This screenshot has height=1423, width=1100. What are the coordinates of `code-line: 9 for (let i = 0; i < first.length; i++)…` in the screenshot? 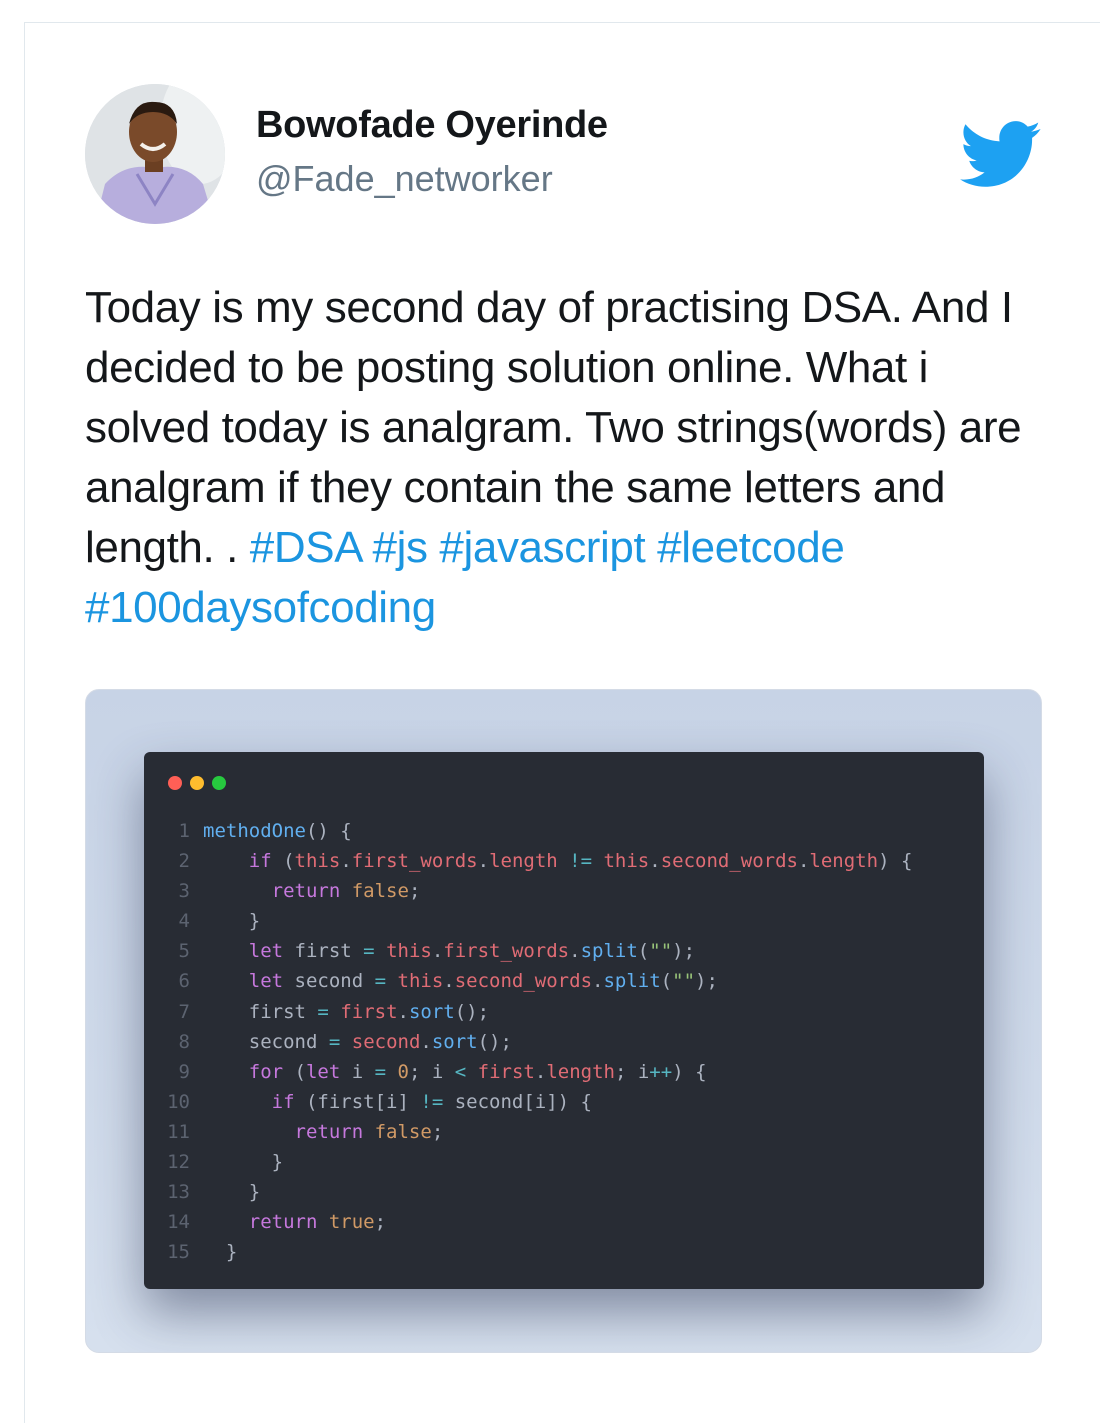 It's located at (564, 1072).